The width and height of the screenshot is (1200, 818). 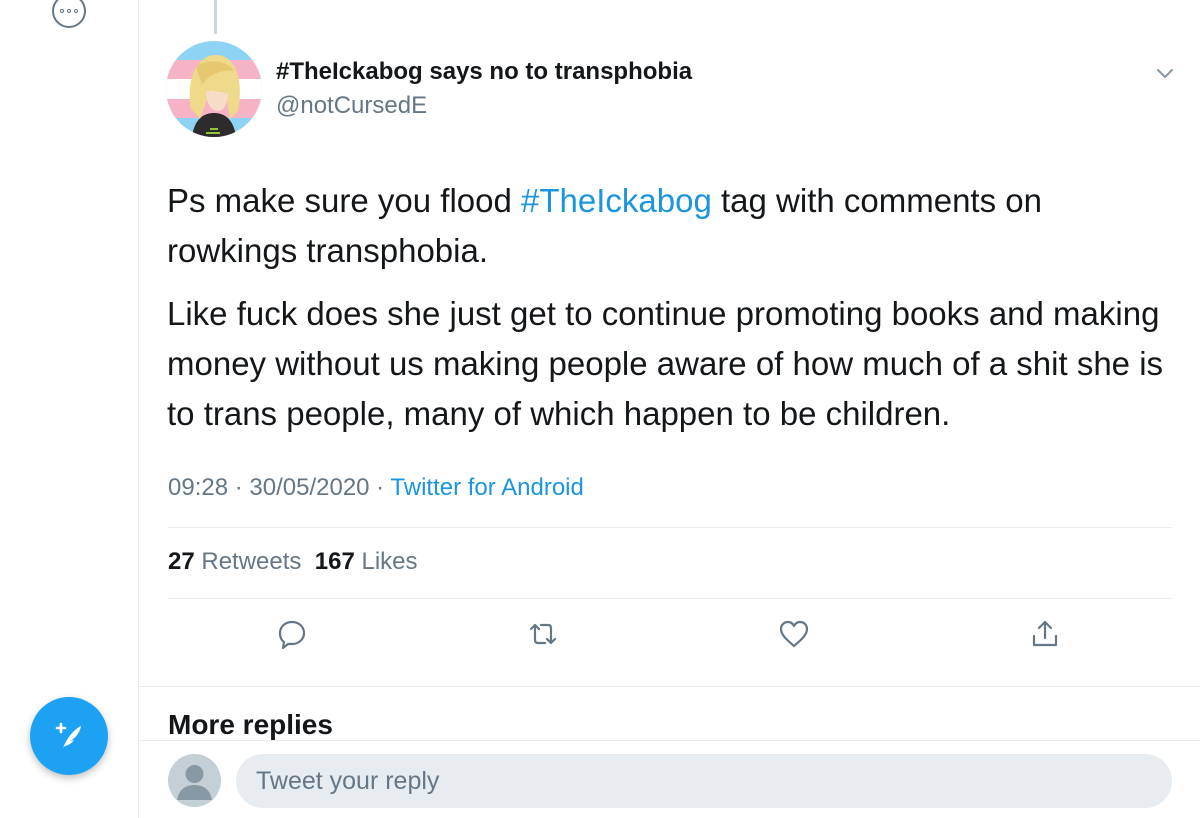 What do you see at coordinates (669, 686) in the screenshot?
I see `section-separator` at bounding box center [669, 686].